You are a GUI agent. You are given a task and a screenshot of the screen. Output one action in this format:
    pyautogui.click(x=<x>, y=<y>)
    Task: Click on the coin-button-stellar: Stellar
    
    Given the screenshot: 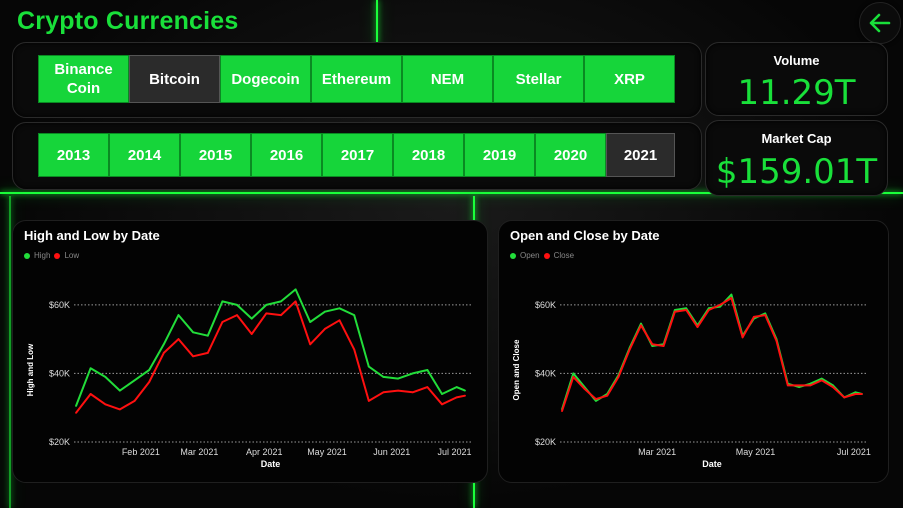 What is the action you would take?
    pyautogui.click(x=538, y=79)
    